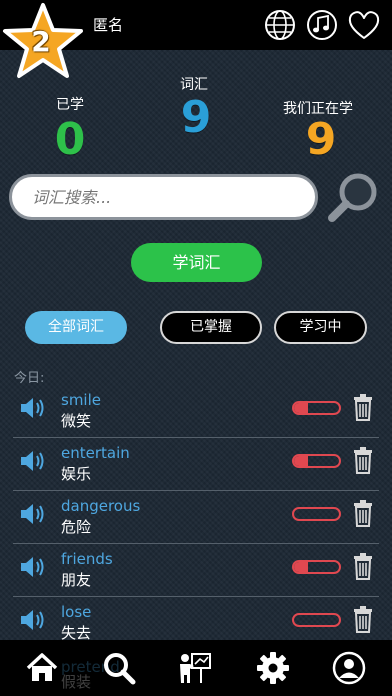  Describe the element at coordinates (196, 411) in the screenshot. I see `list-item: smile 微笑` at that location.